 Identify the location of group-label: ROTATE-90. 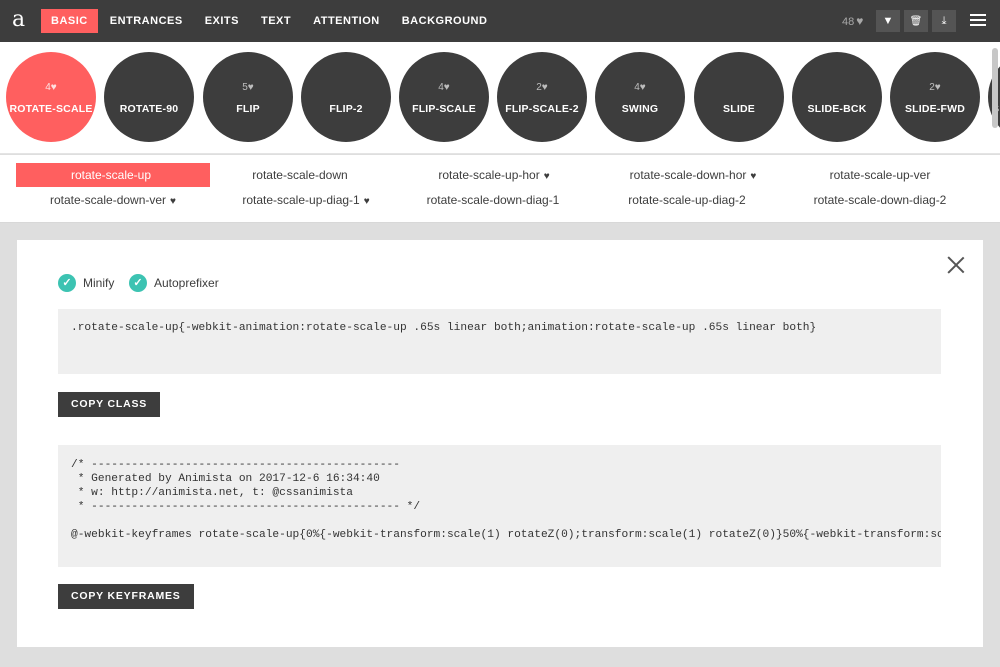
(149, 109).